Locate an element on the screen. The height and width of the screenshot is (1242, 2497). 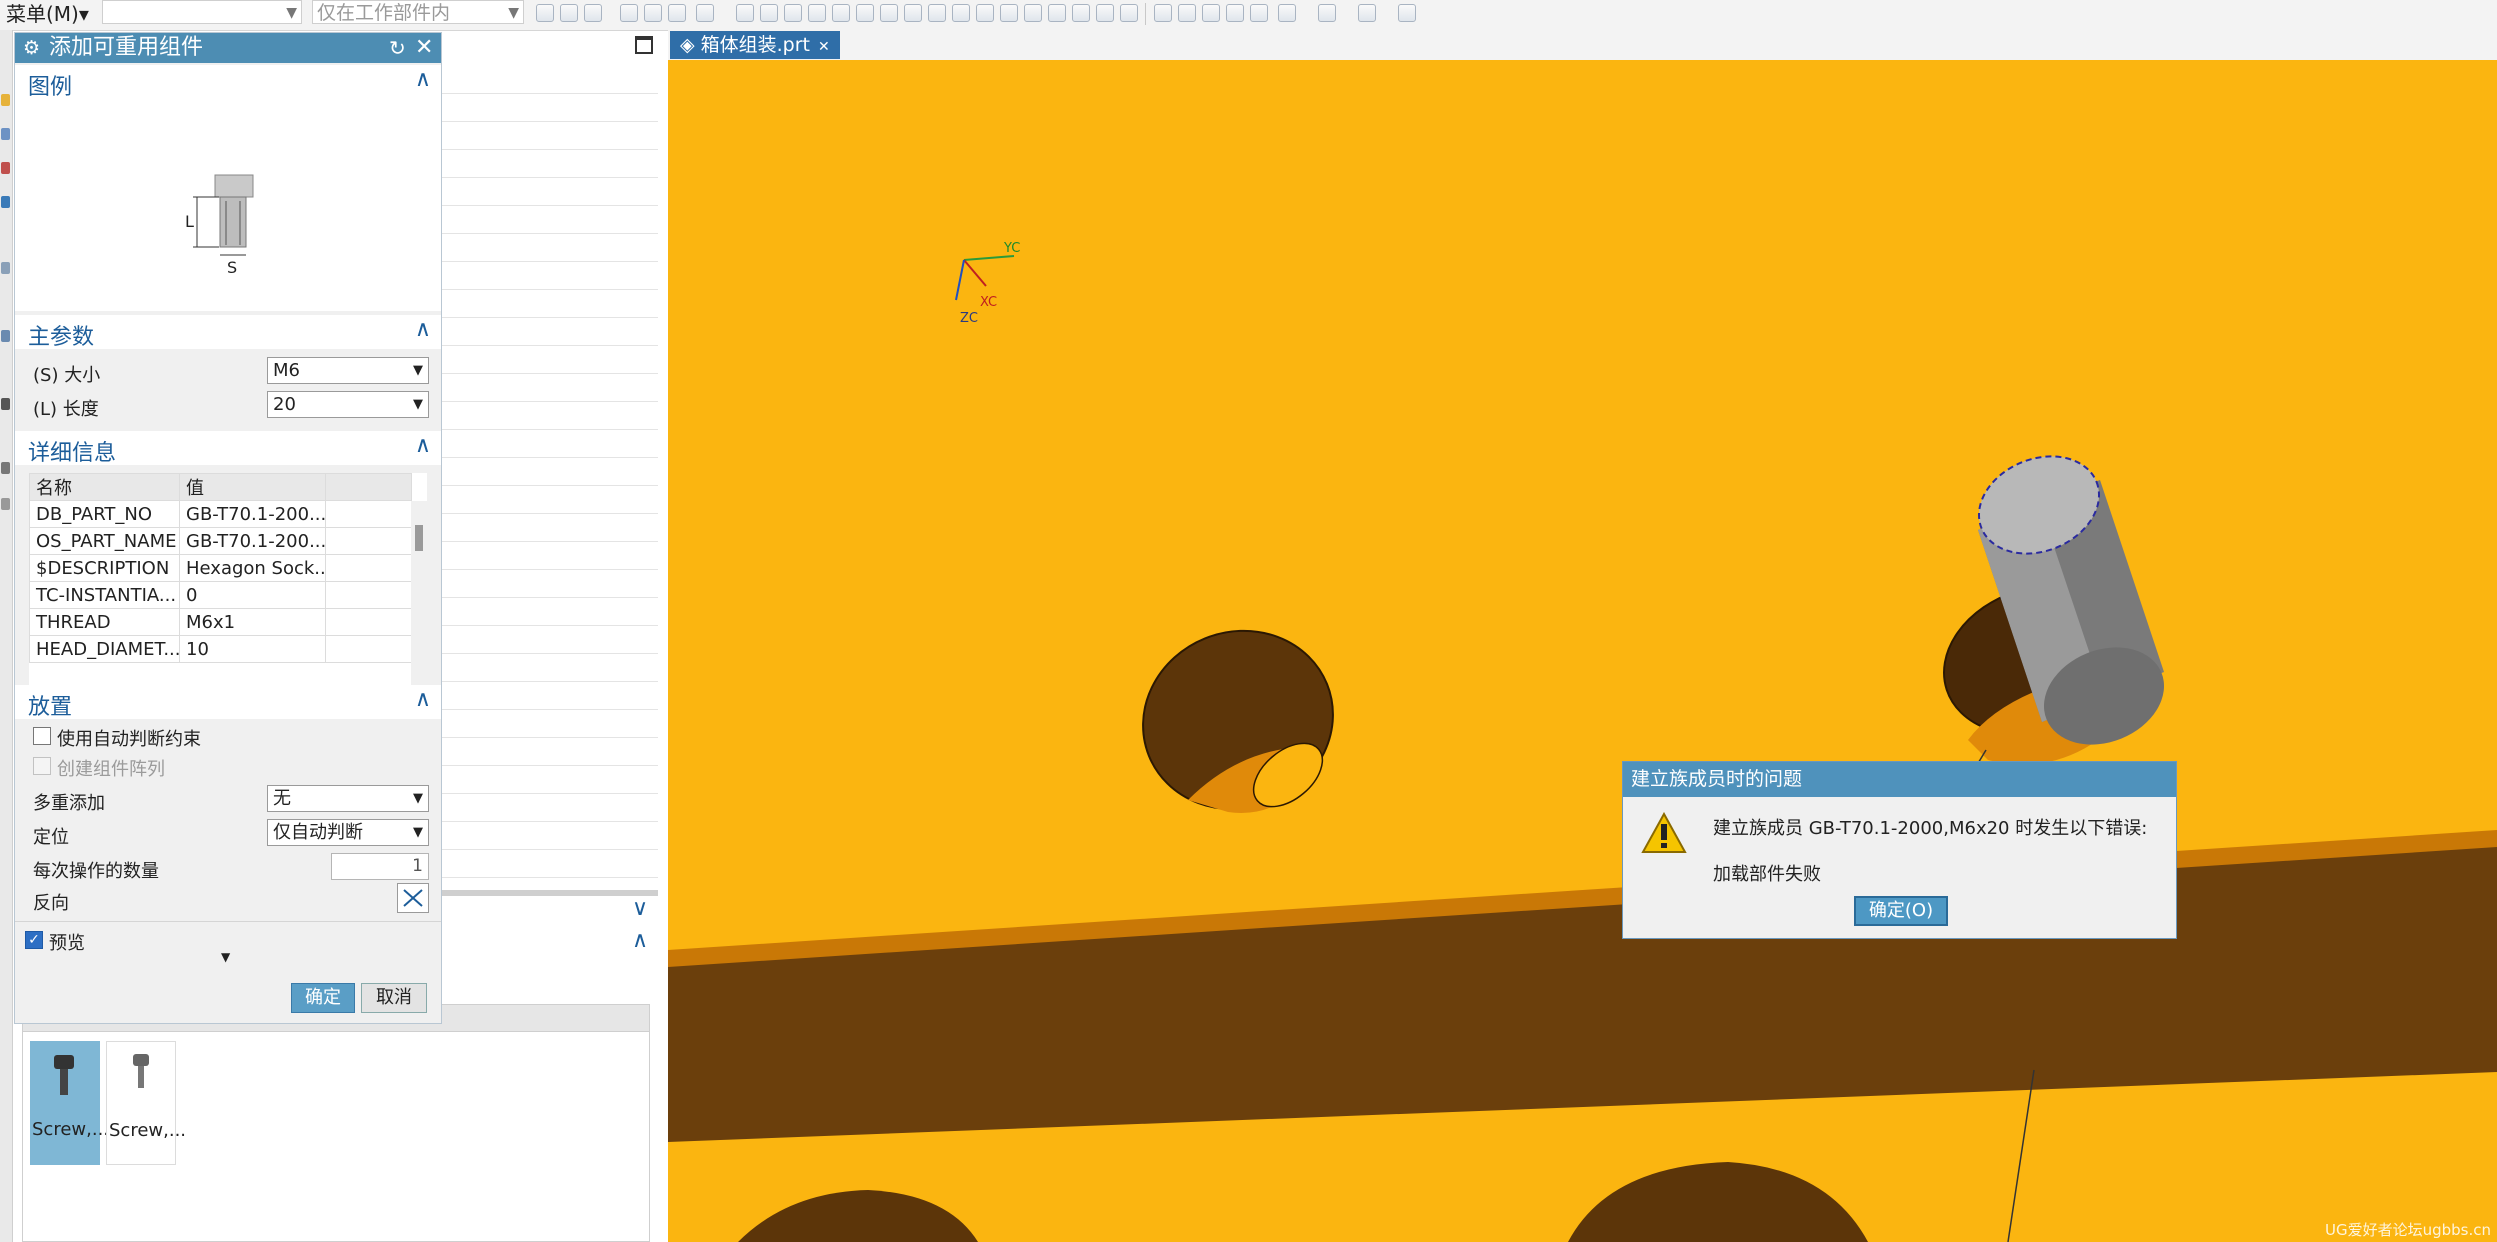
tab-assembly: ◈ 箱体组装.prt ✕ is located at coordinates (755, 45).